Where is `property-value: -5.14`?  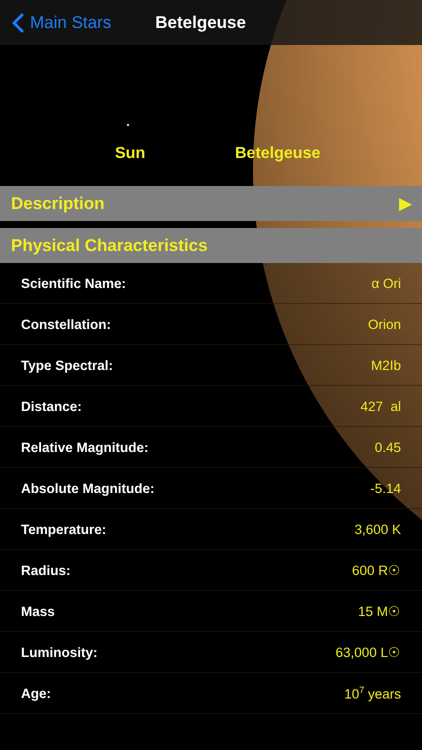
property-value: -5.14 is located at coordinates (385, 488).